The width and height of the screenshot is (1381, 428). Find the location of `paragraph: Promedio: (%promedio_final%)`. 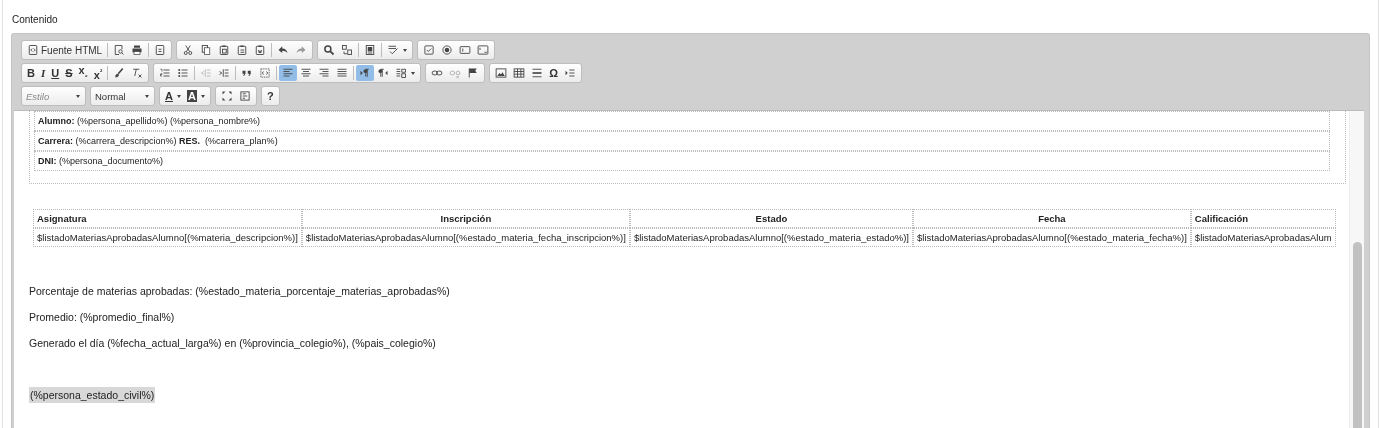

paragraph: Promedio: (%promedio_final%) is located at coordinates (102, 317).